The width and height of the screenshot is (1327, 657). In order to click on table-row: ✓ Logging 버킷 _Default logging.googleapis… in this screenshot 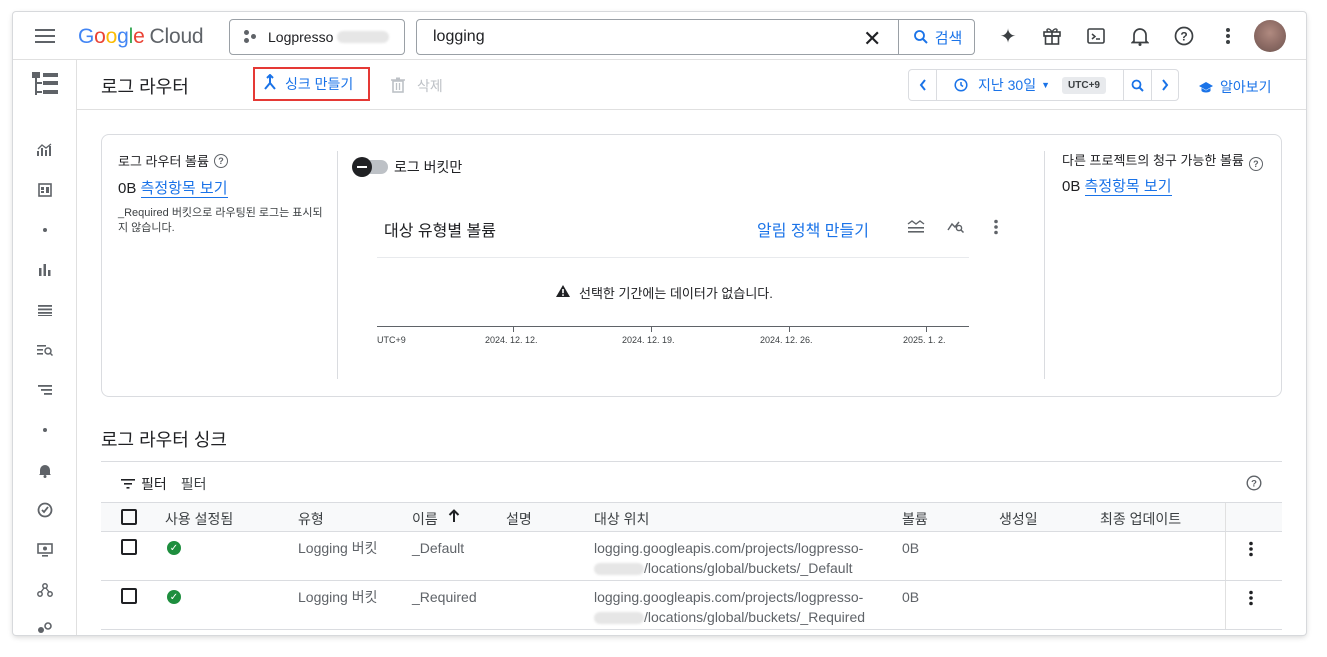, I will do `click(691, 556)`.